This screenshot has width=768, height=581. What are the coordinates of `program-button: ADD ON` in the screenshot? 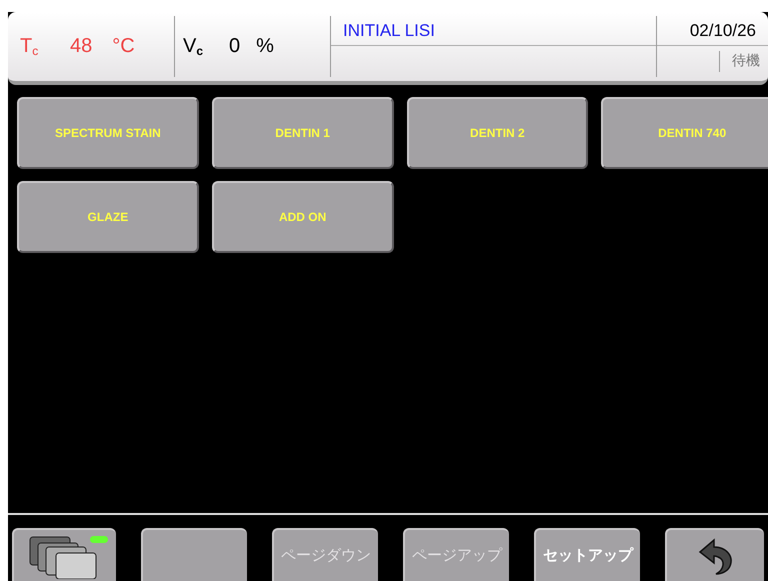 It's located at (303, 216).